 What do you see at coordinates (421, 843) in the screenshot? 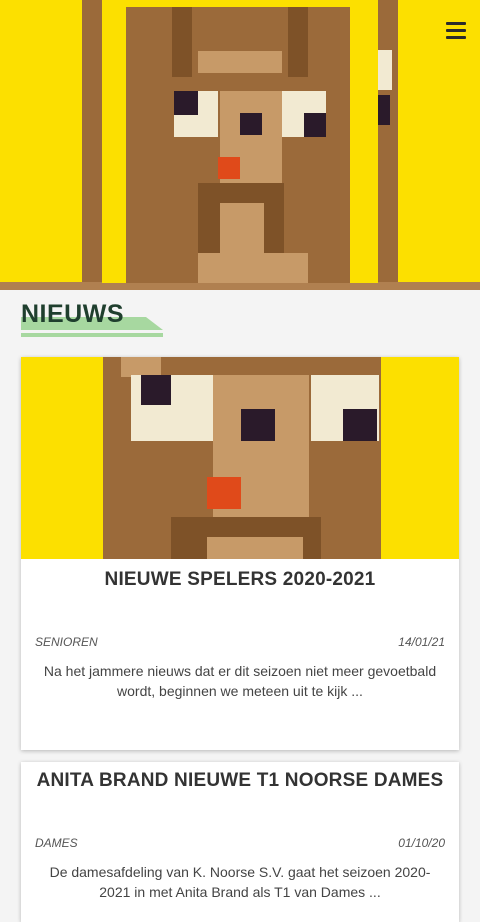
I see `news-card-date: 01/10/20` at bounding box center [421, 843].